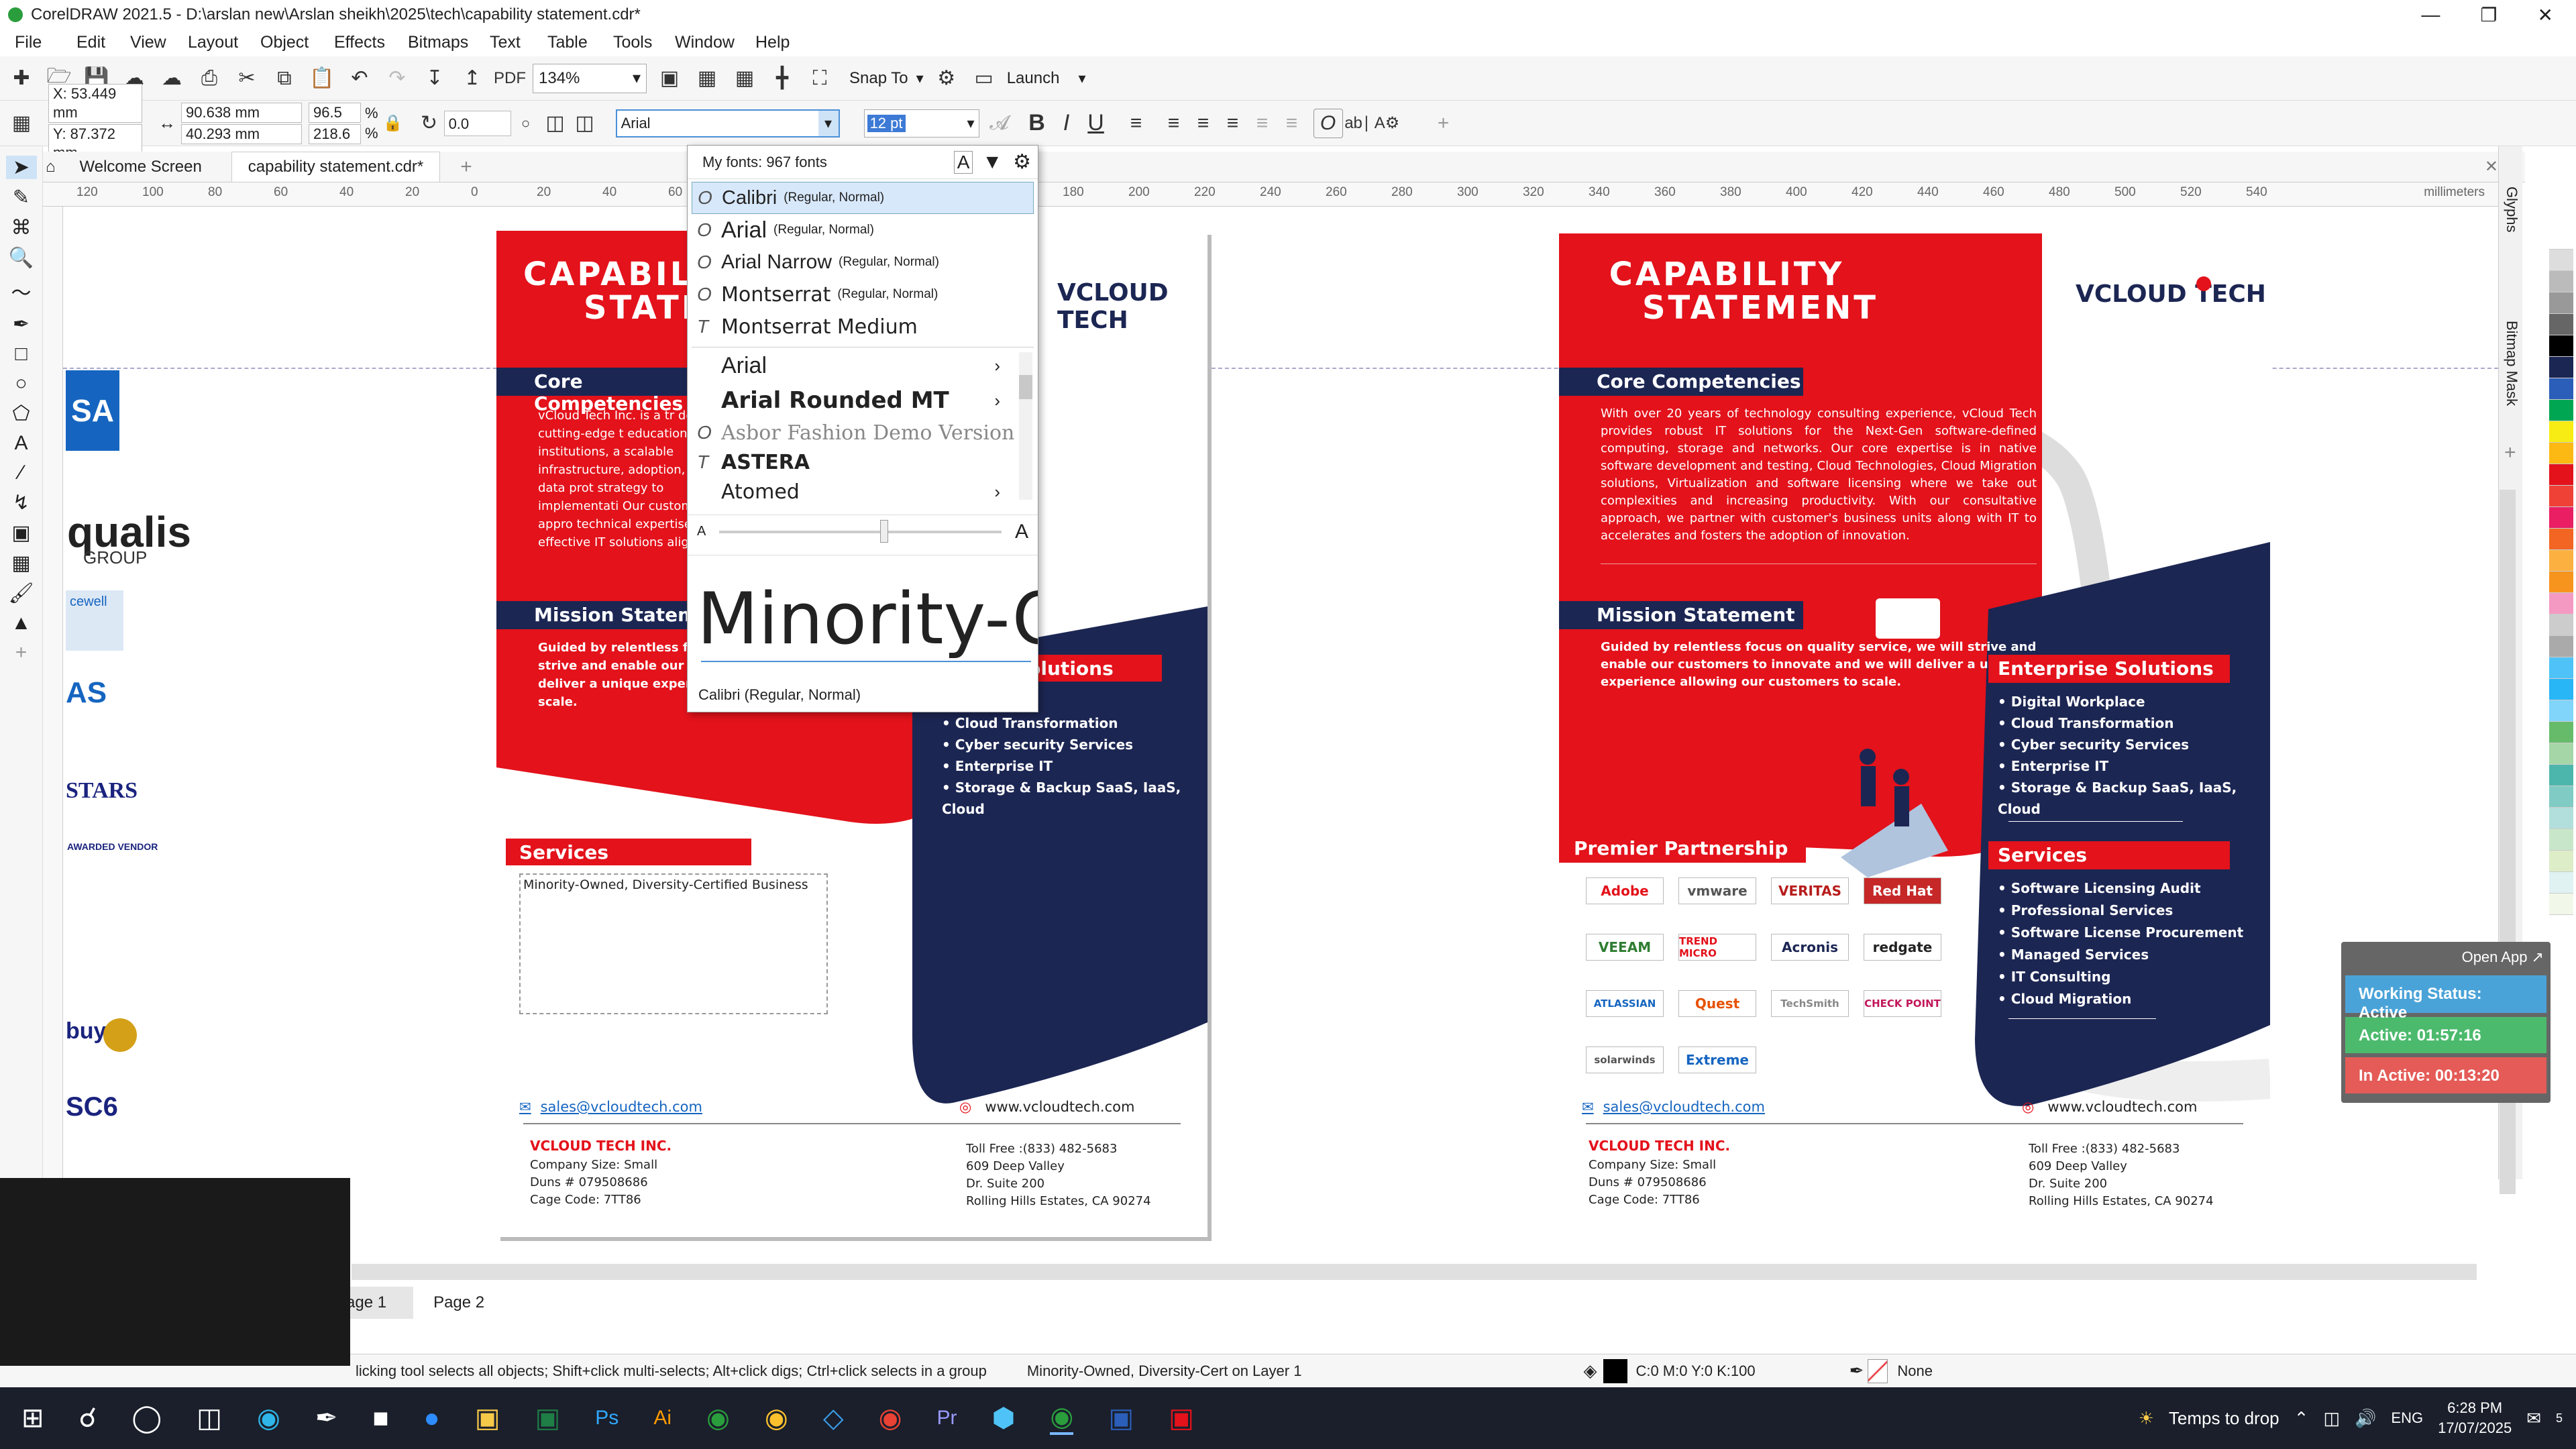 The width and height of the screenshot is (2576, 1449). I want to click on height-field: 40.293 mm, so click(241, 133).